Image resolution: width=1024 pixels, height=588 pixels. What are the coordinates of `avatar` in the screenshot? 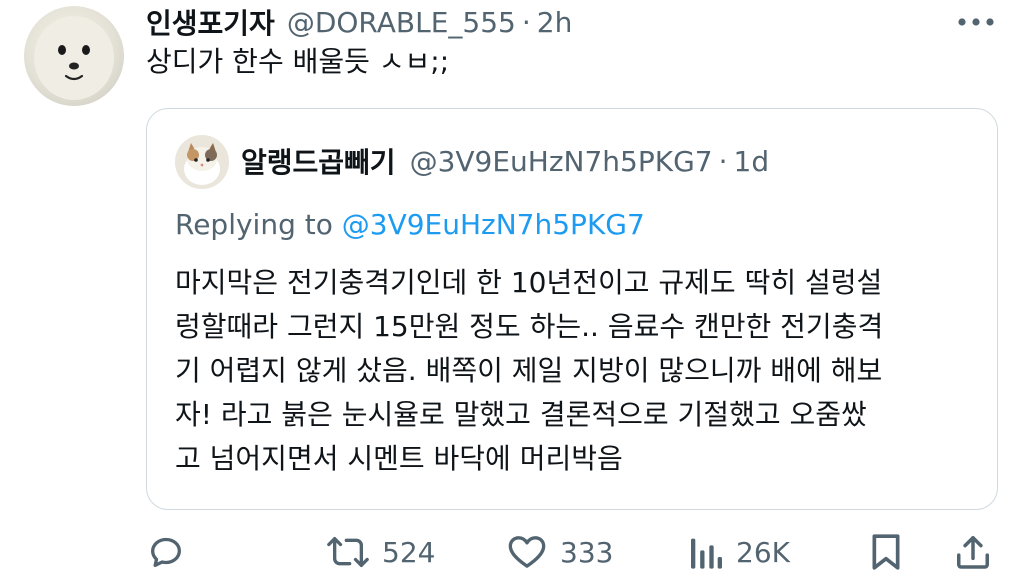 It's located at (74, 56).